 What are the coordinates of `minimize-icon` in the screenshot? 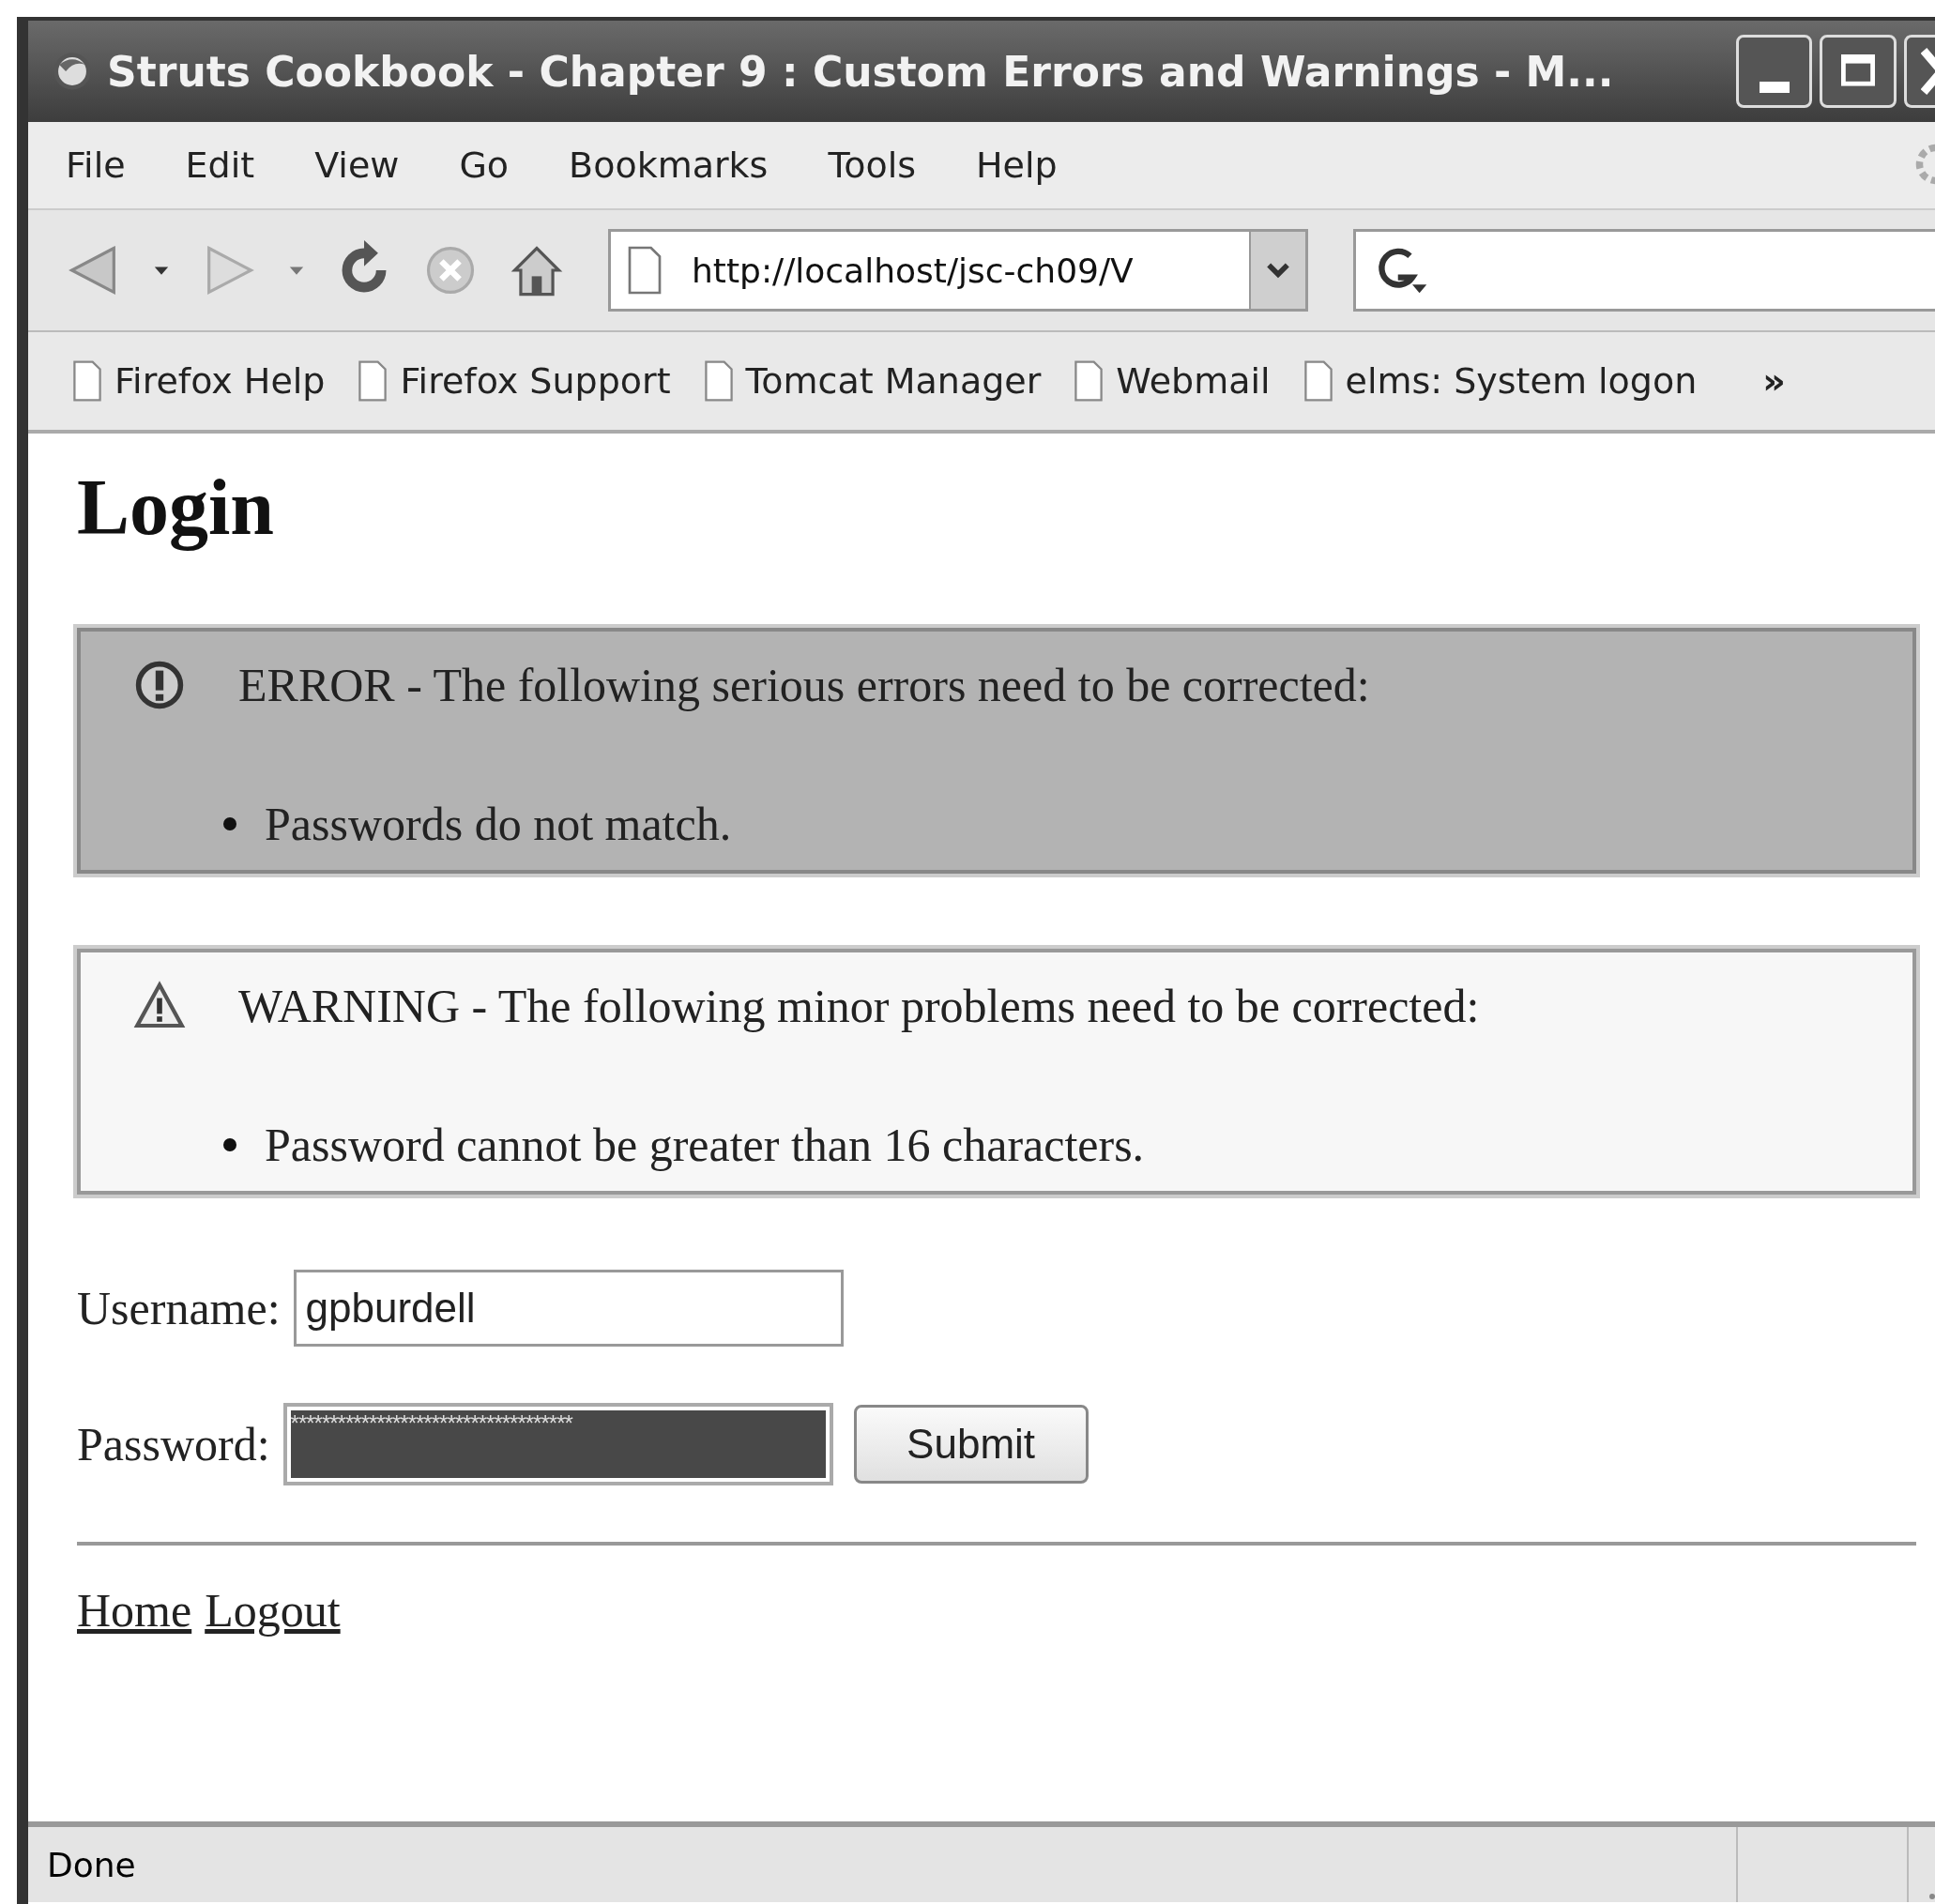 It's located at (1775, 88).